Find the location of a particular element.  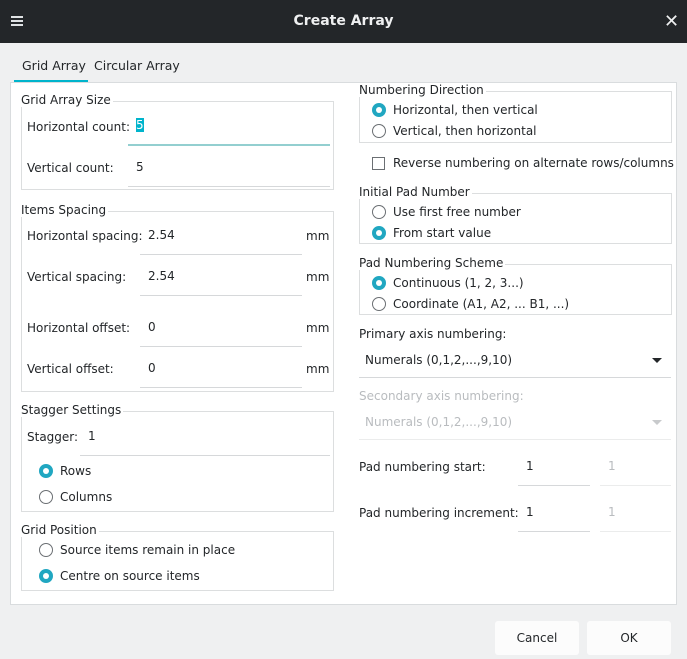

centre-label: Centre on source items is located at coordinates (130, 576).